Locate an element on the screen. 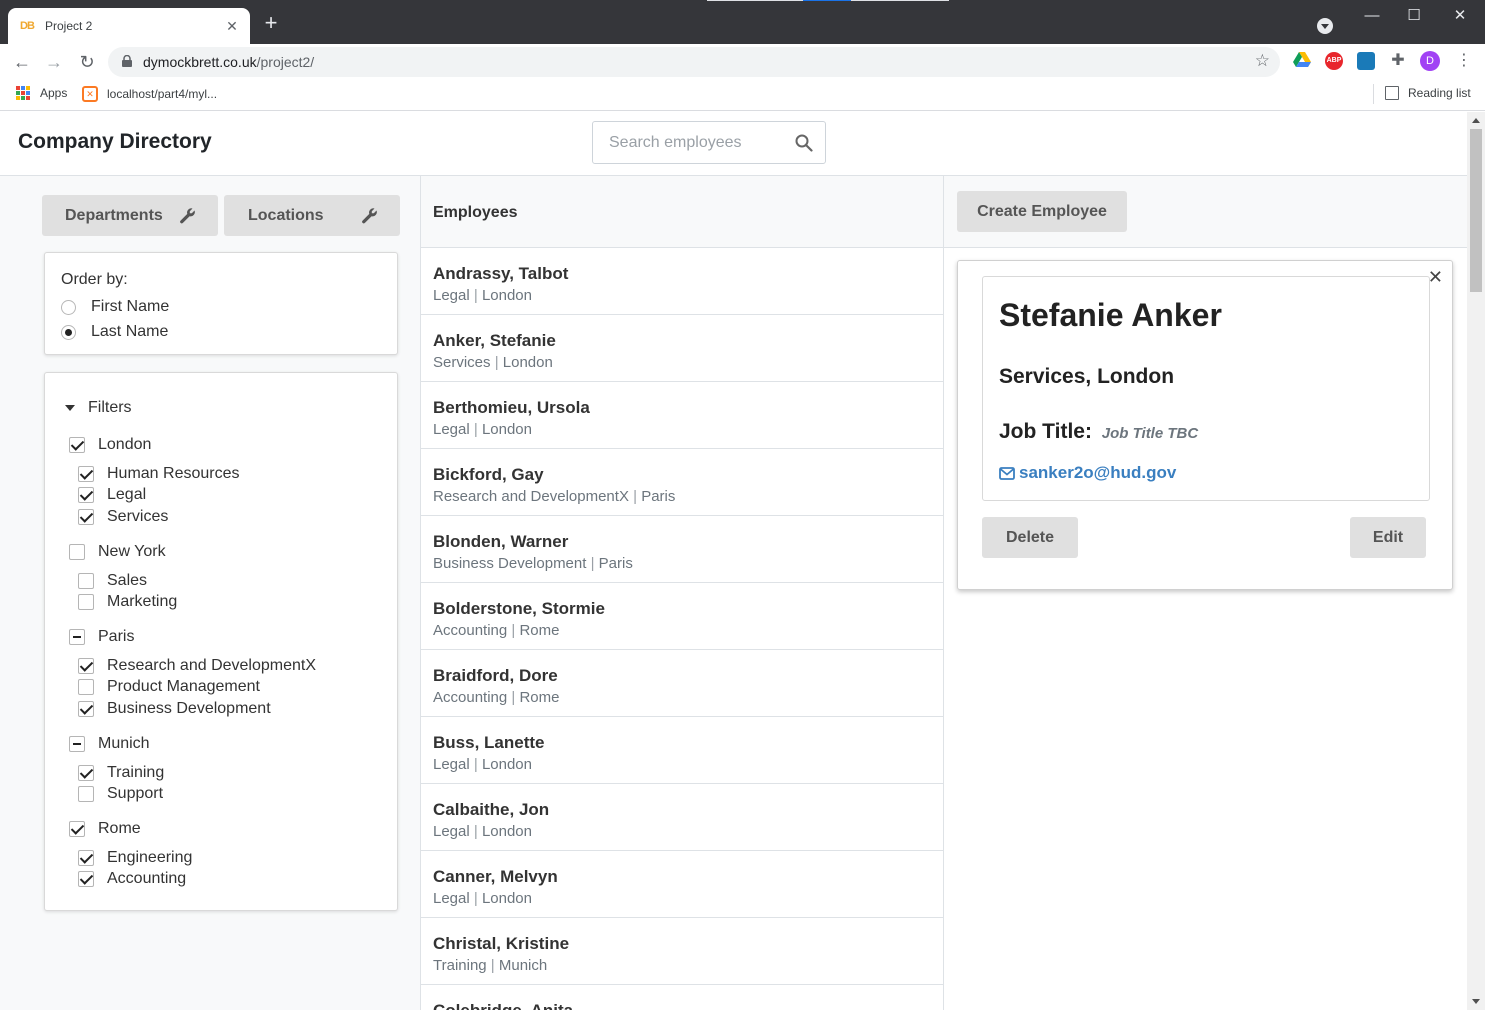 This screenshot has height=1010, width=1485. scrollbar-thumb is located at coordinates (1476, 210).